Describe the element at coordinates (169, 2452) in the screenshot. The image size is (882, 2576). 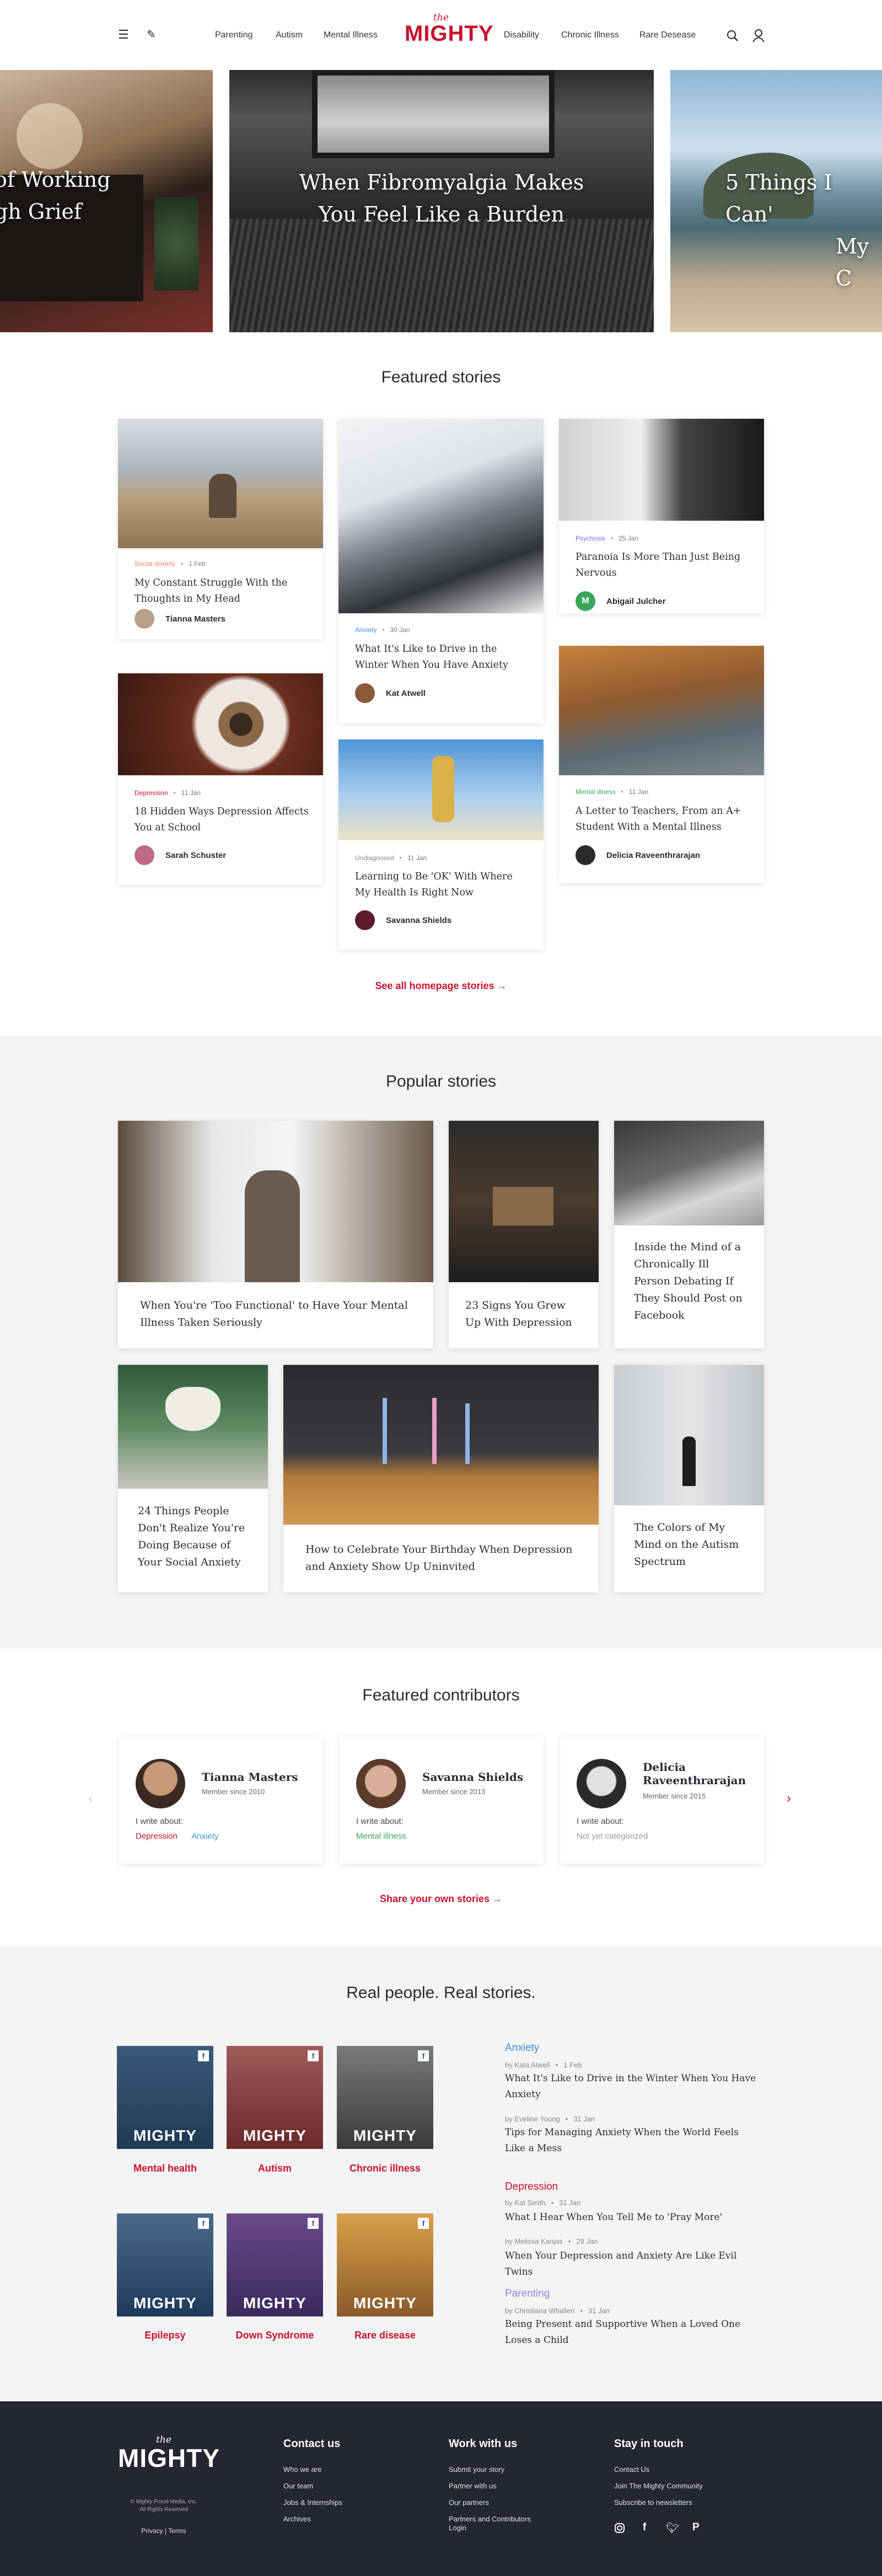
I see `footer-logo: the MIGHTY` at that location.